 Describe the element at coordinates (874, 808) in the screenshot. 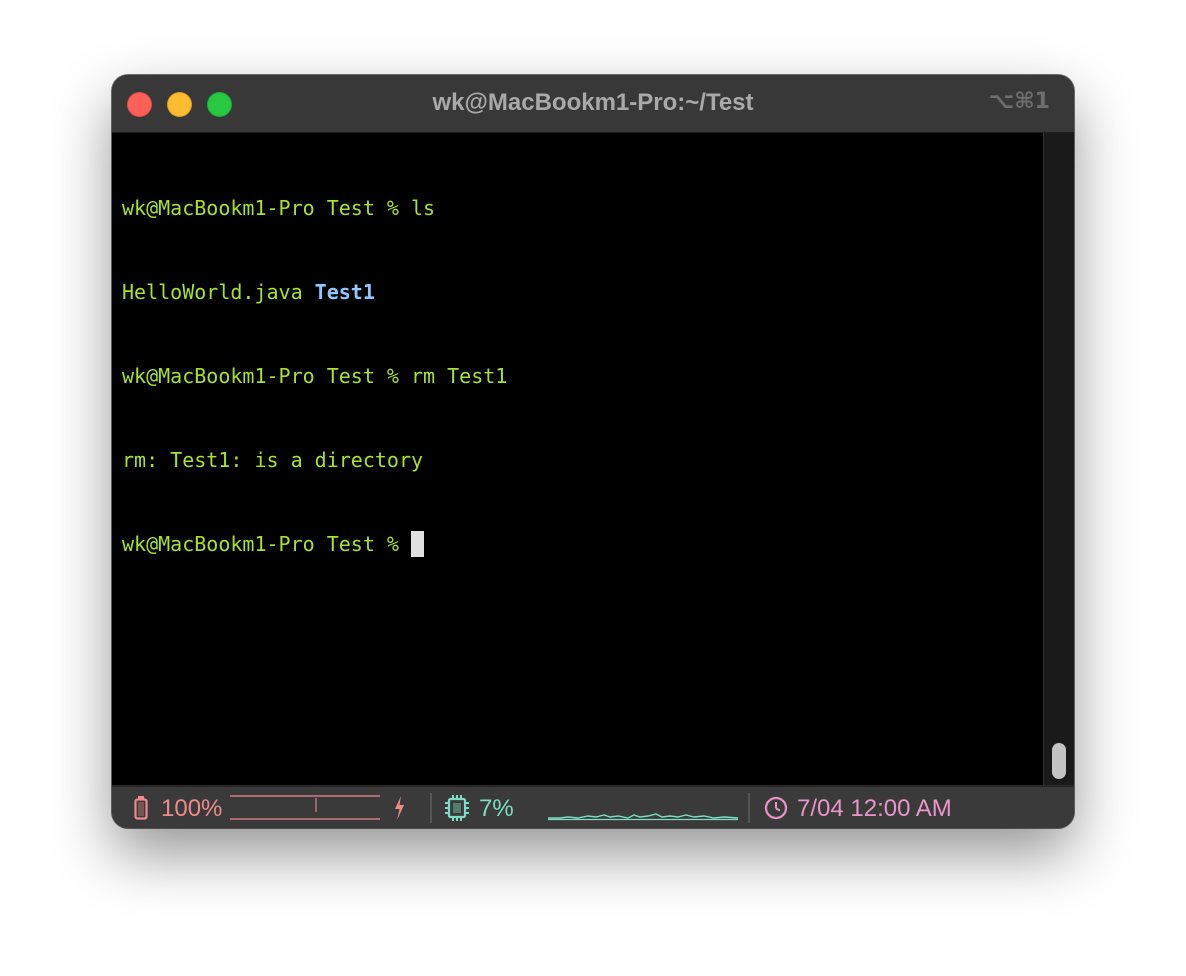

I see `date-time: 7/04 12:00 AM` at that location.